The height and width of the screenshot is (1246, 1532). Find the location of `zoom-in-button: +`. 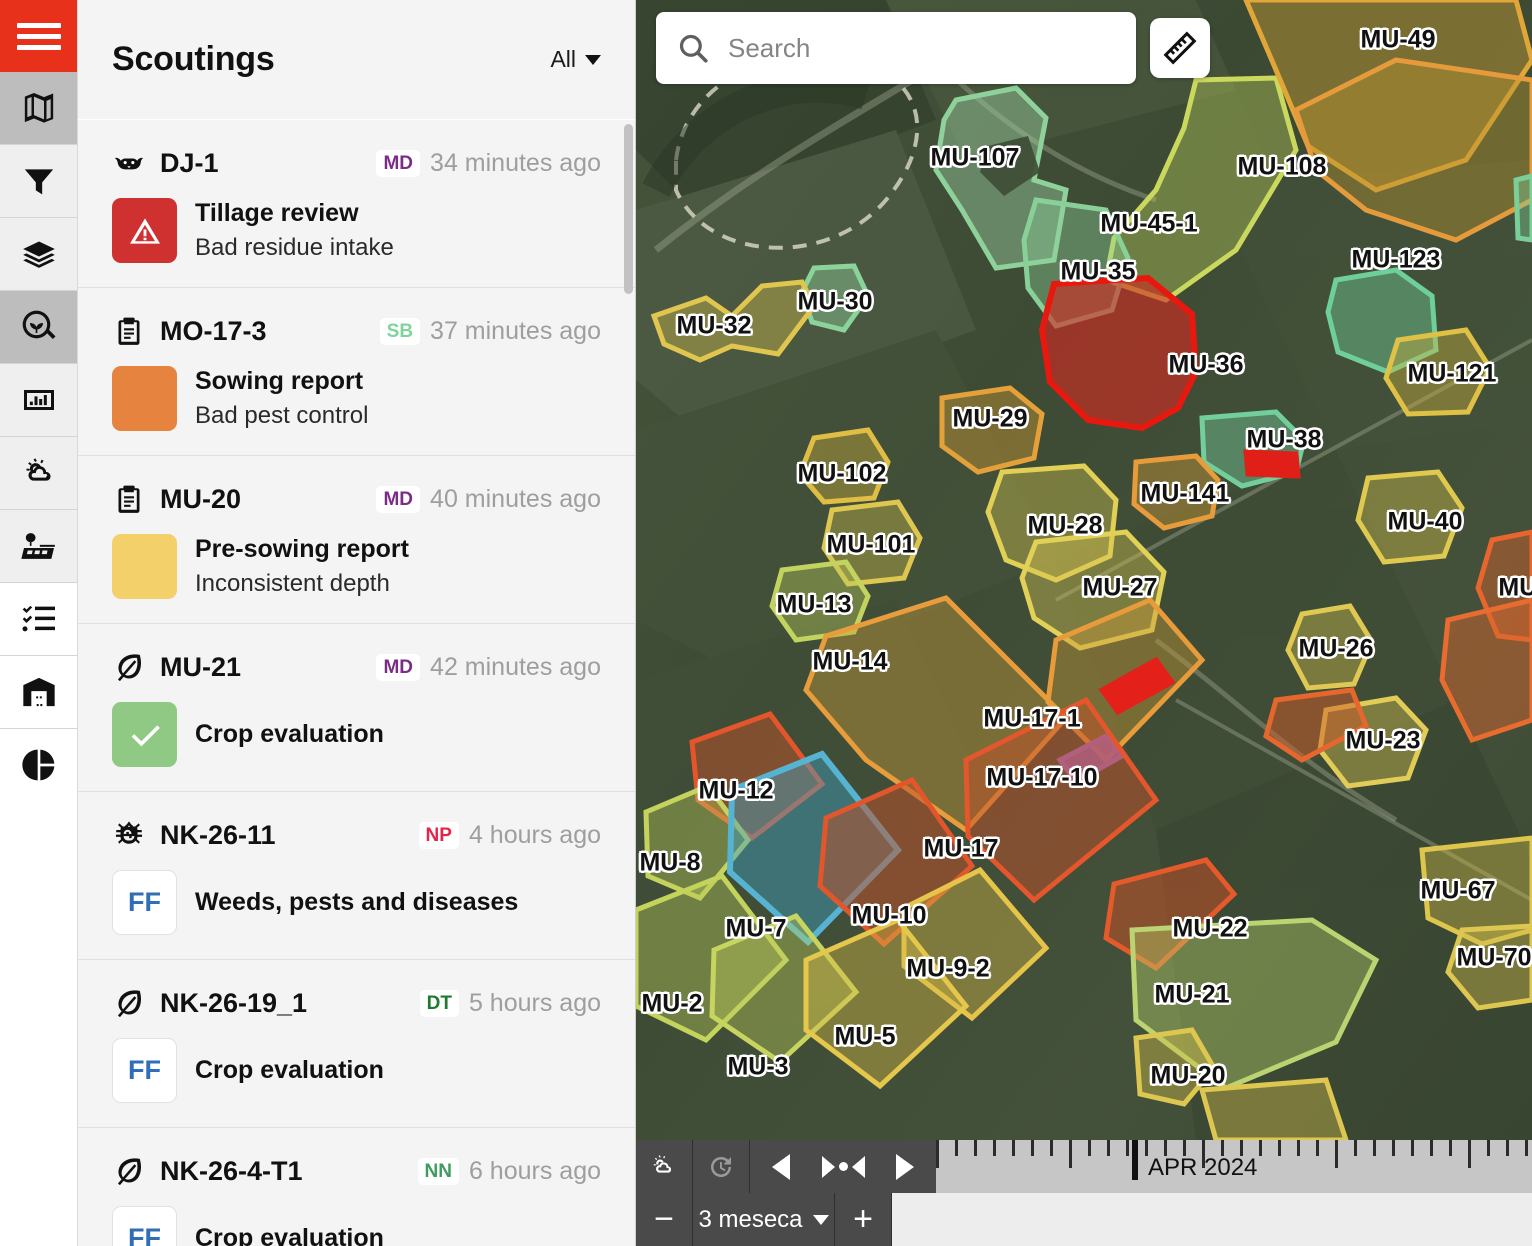

zoom-in-button: + is located at coordinates (863, 1219).